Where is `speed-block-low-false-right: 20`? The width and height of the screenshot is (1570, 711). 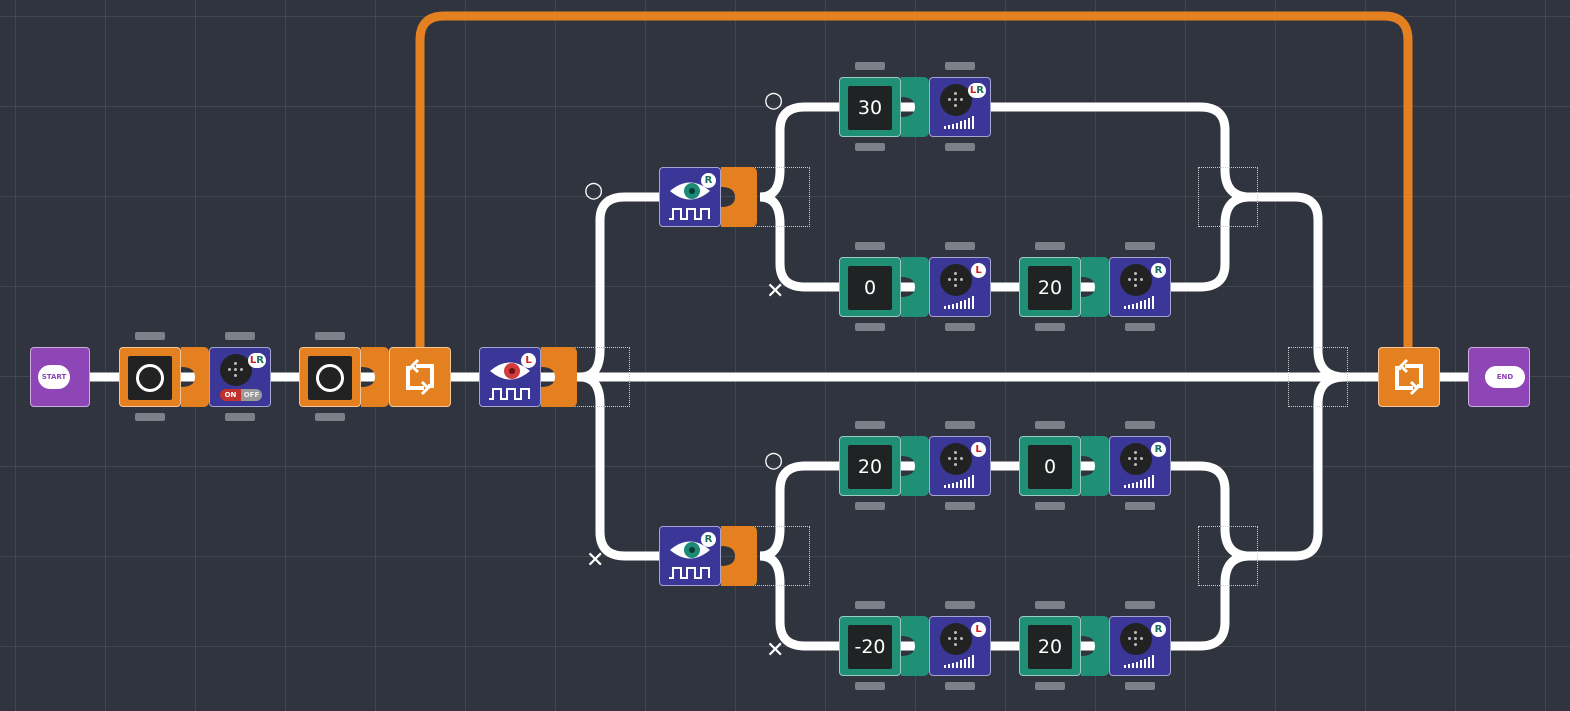
speed-block-low-false-right: 20 is located at coordinates (1050, 646).